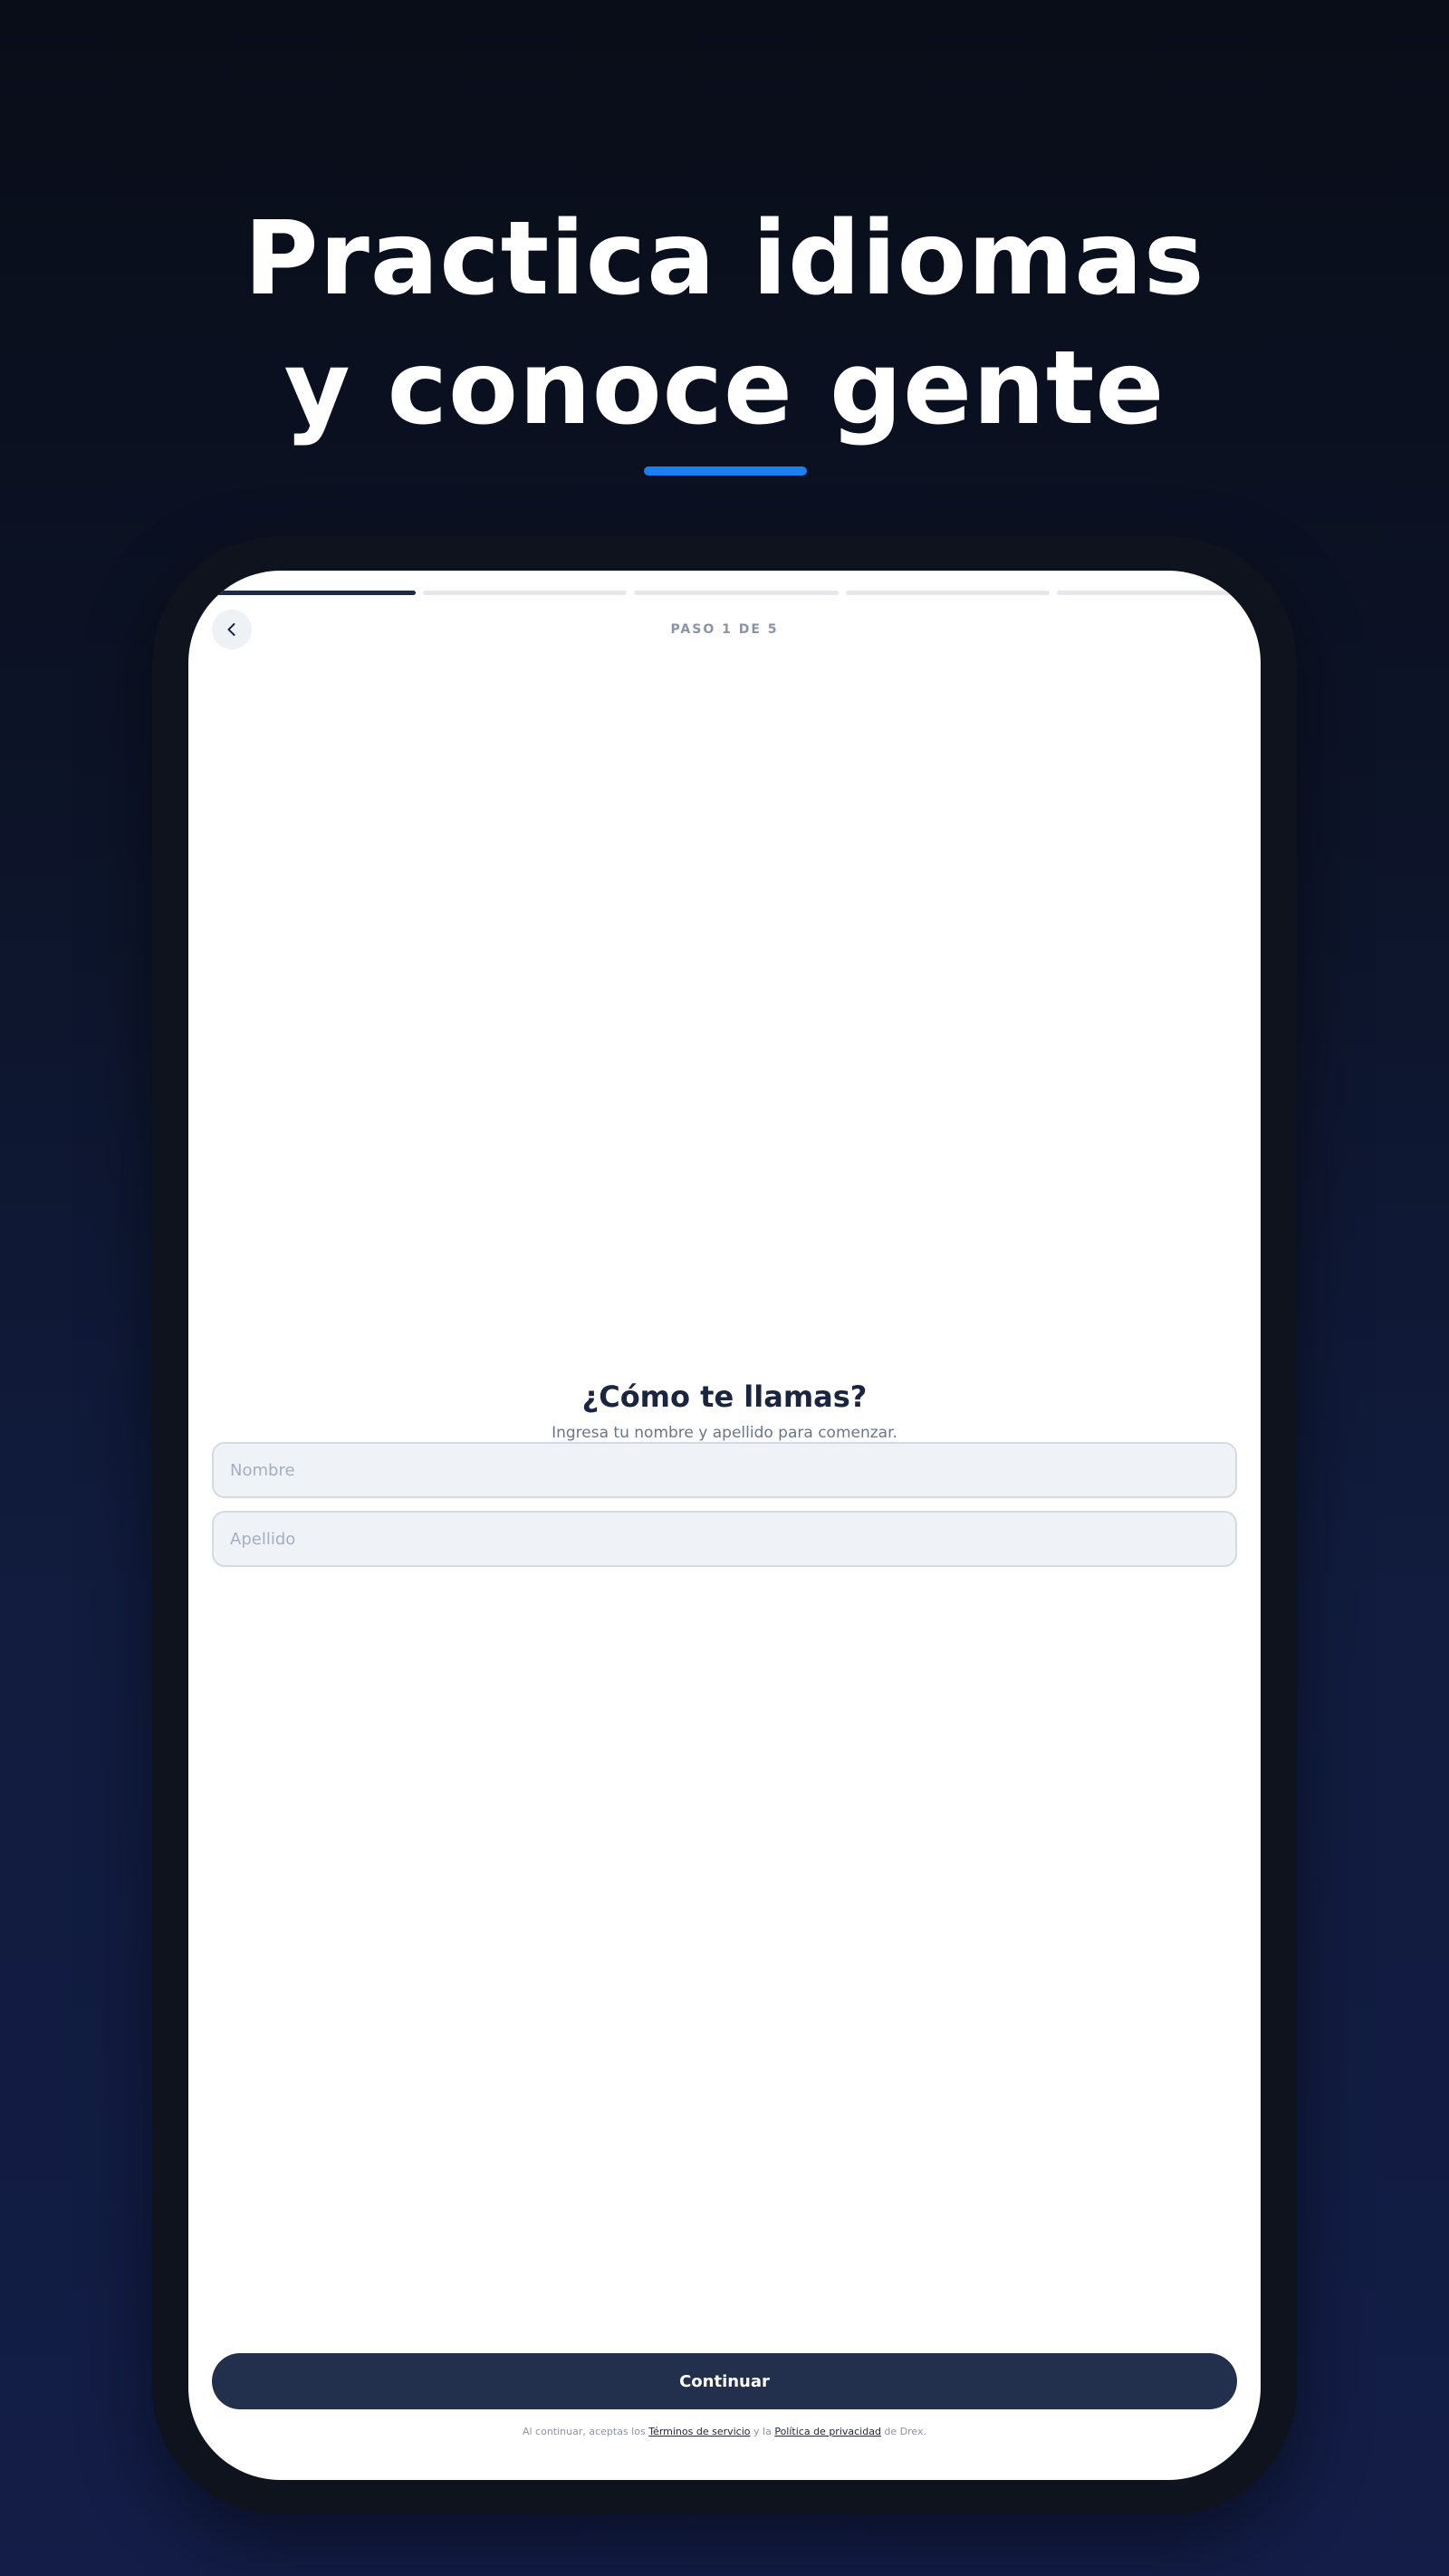  Describe the element at coordinates (699, 2431) in the screenshot. I see `terms-link: Términos de servicio` at that location.